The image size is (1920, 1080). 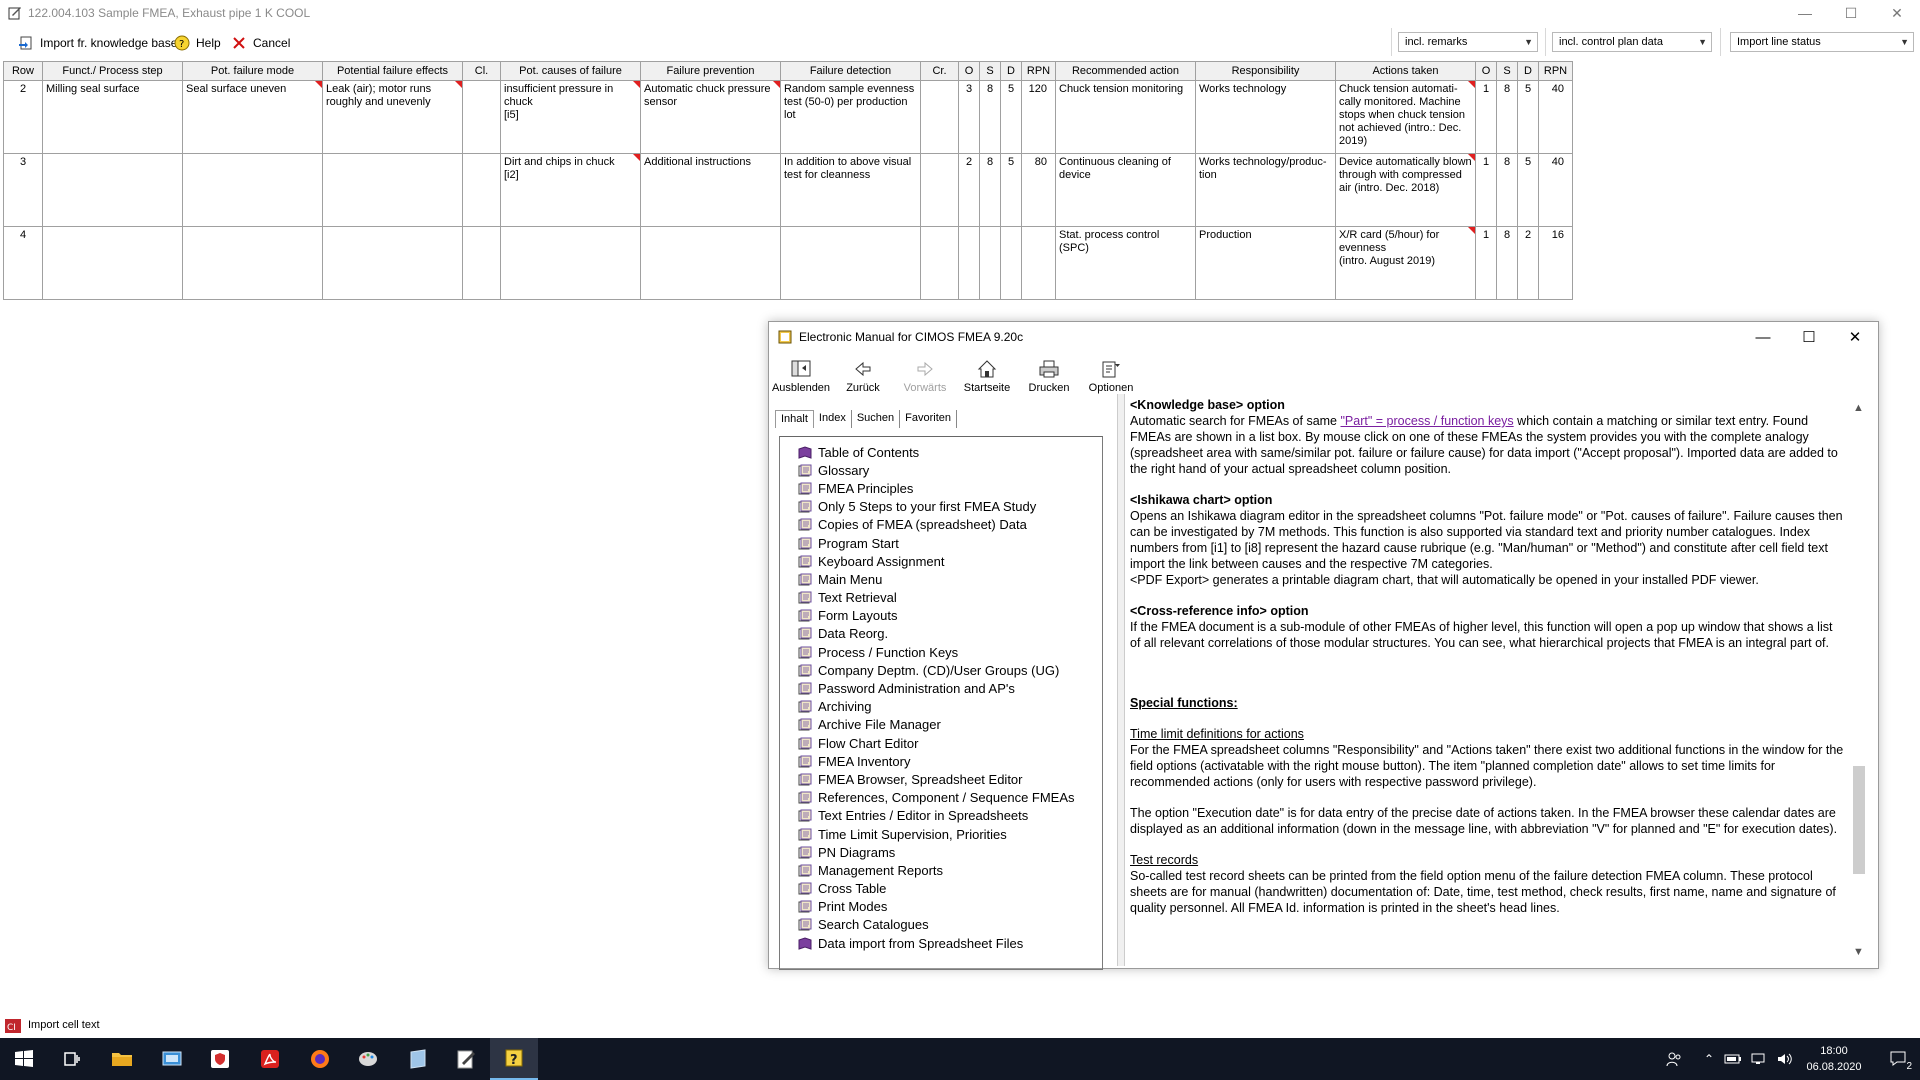 What do you see at coordinates (710, 263) in the screenshot?
I see `cell-prevention` at bounding box center [710, 263].